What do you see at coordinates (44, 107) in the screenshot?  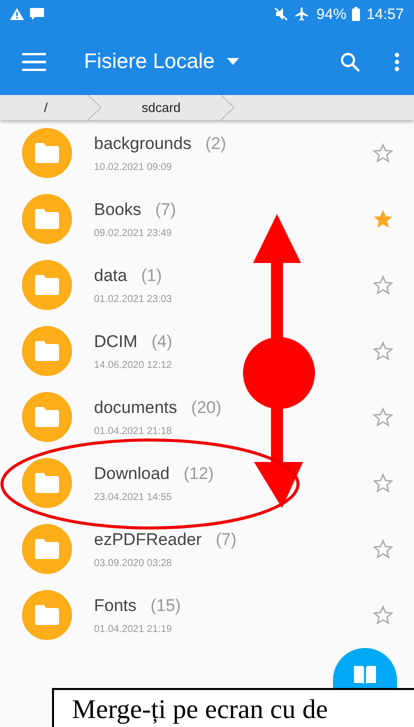 I see `breadcrumb-item: /` at bounding box center [44, 107].